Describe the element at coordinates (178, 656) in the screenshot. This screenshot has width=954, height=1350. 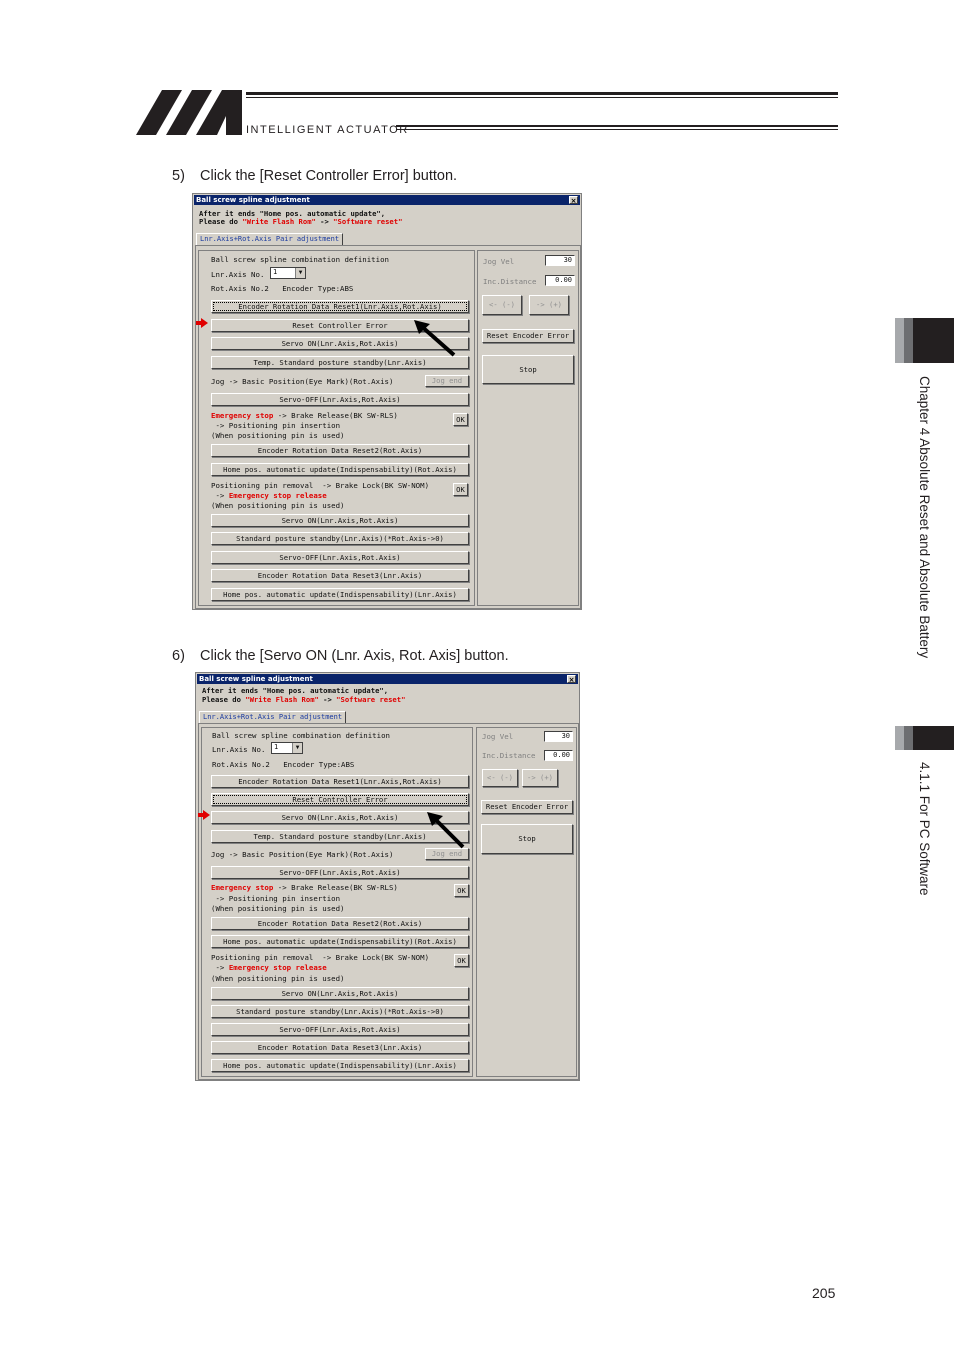
I see `step-number: 6)` at that location.